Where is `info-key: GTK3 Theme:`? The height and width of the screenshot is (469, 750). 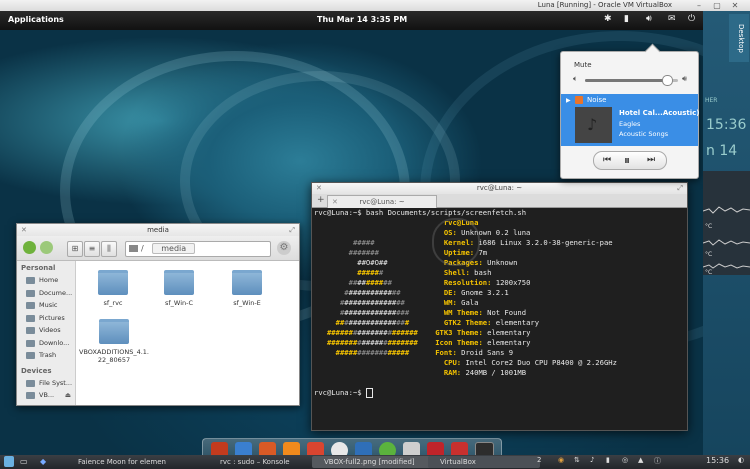 info-key: GTK3 Theme: is located at coordinates (459, 332).